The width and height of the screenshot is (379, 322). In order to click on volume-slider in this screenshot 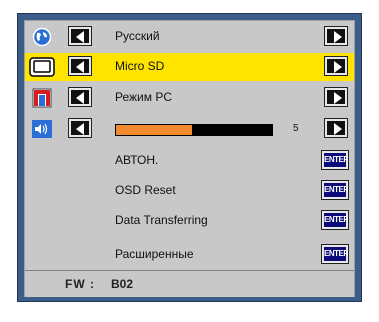, I will do `click(194, 130)`.